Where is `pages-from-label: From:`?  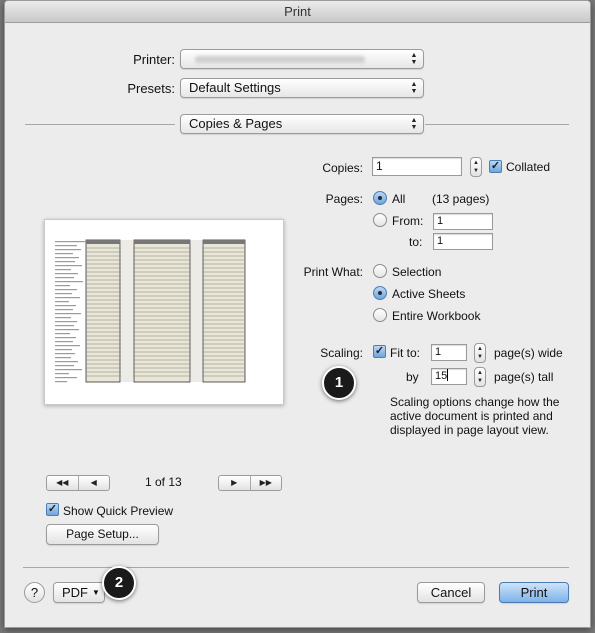
pages-from-label: From: is located at coordinates (408, 221).